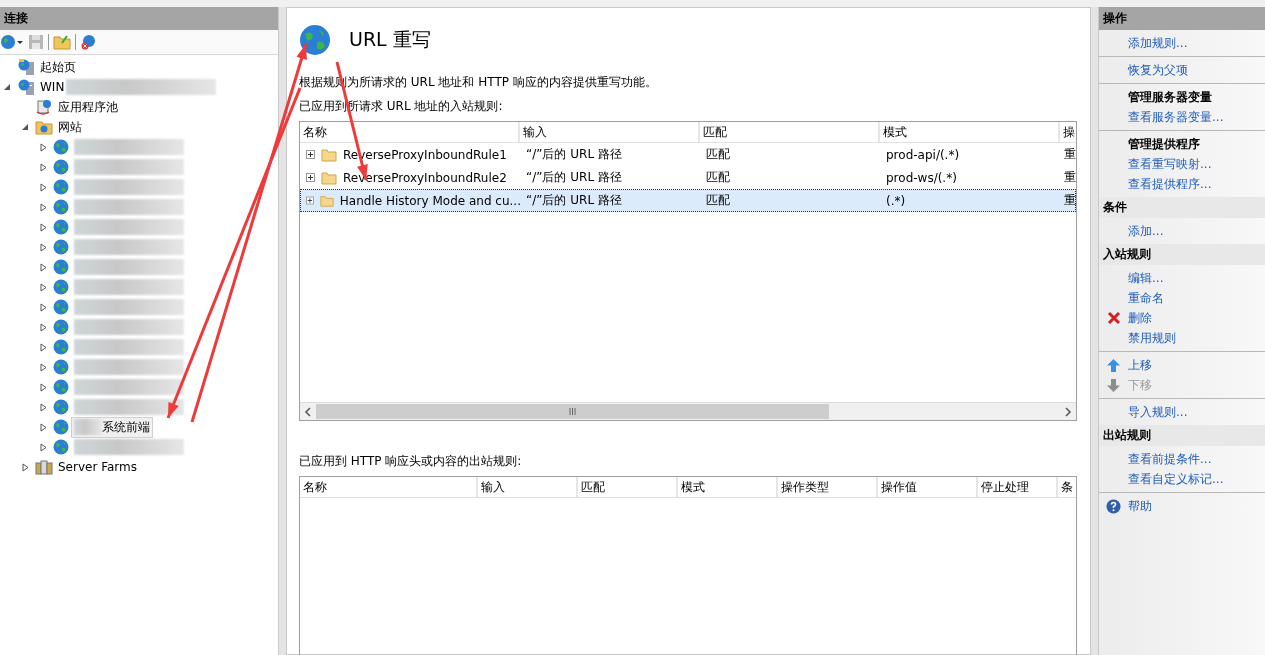  Describe the element at coordinates (828, 487) in the screenshot. I see `column-header: 操作类型` at that location.